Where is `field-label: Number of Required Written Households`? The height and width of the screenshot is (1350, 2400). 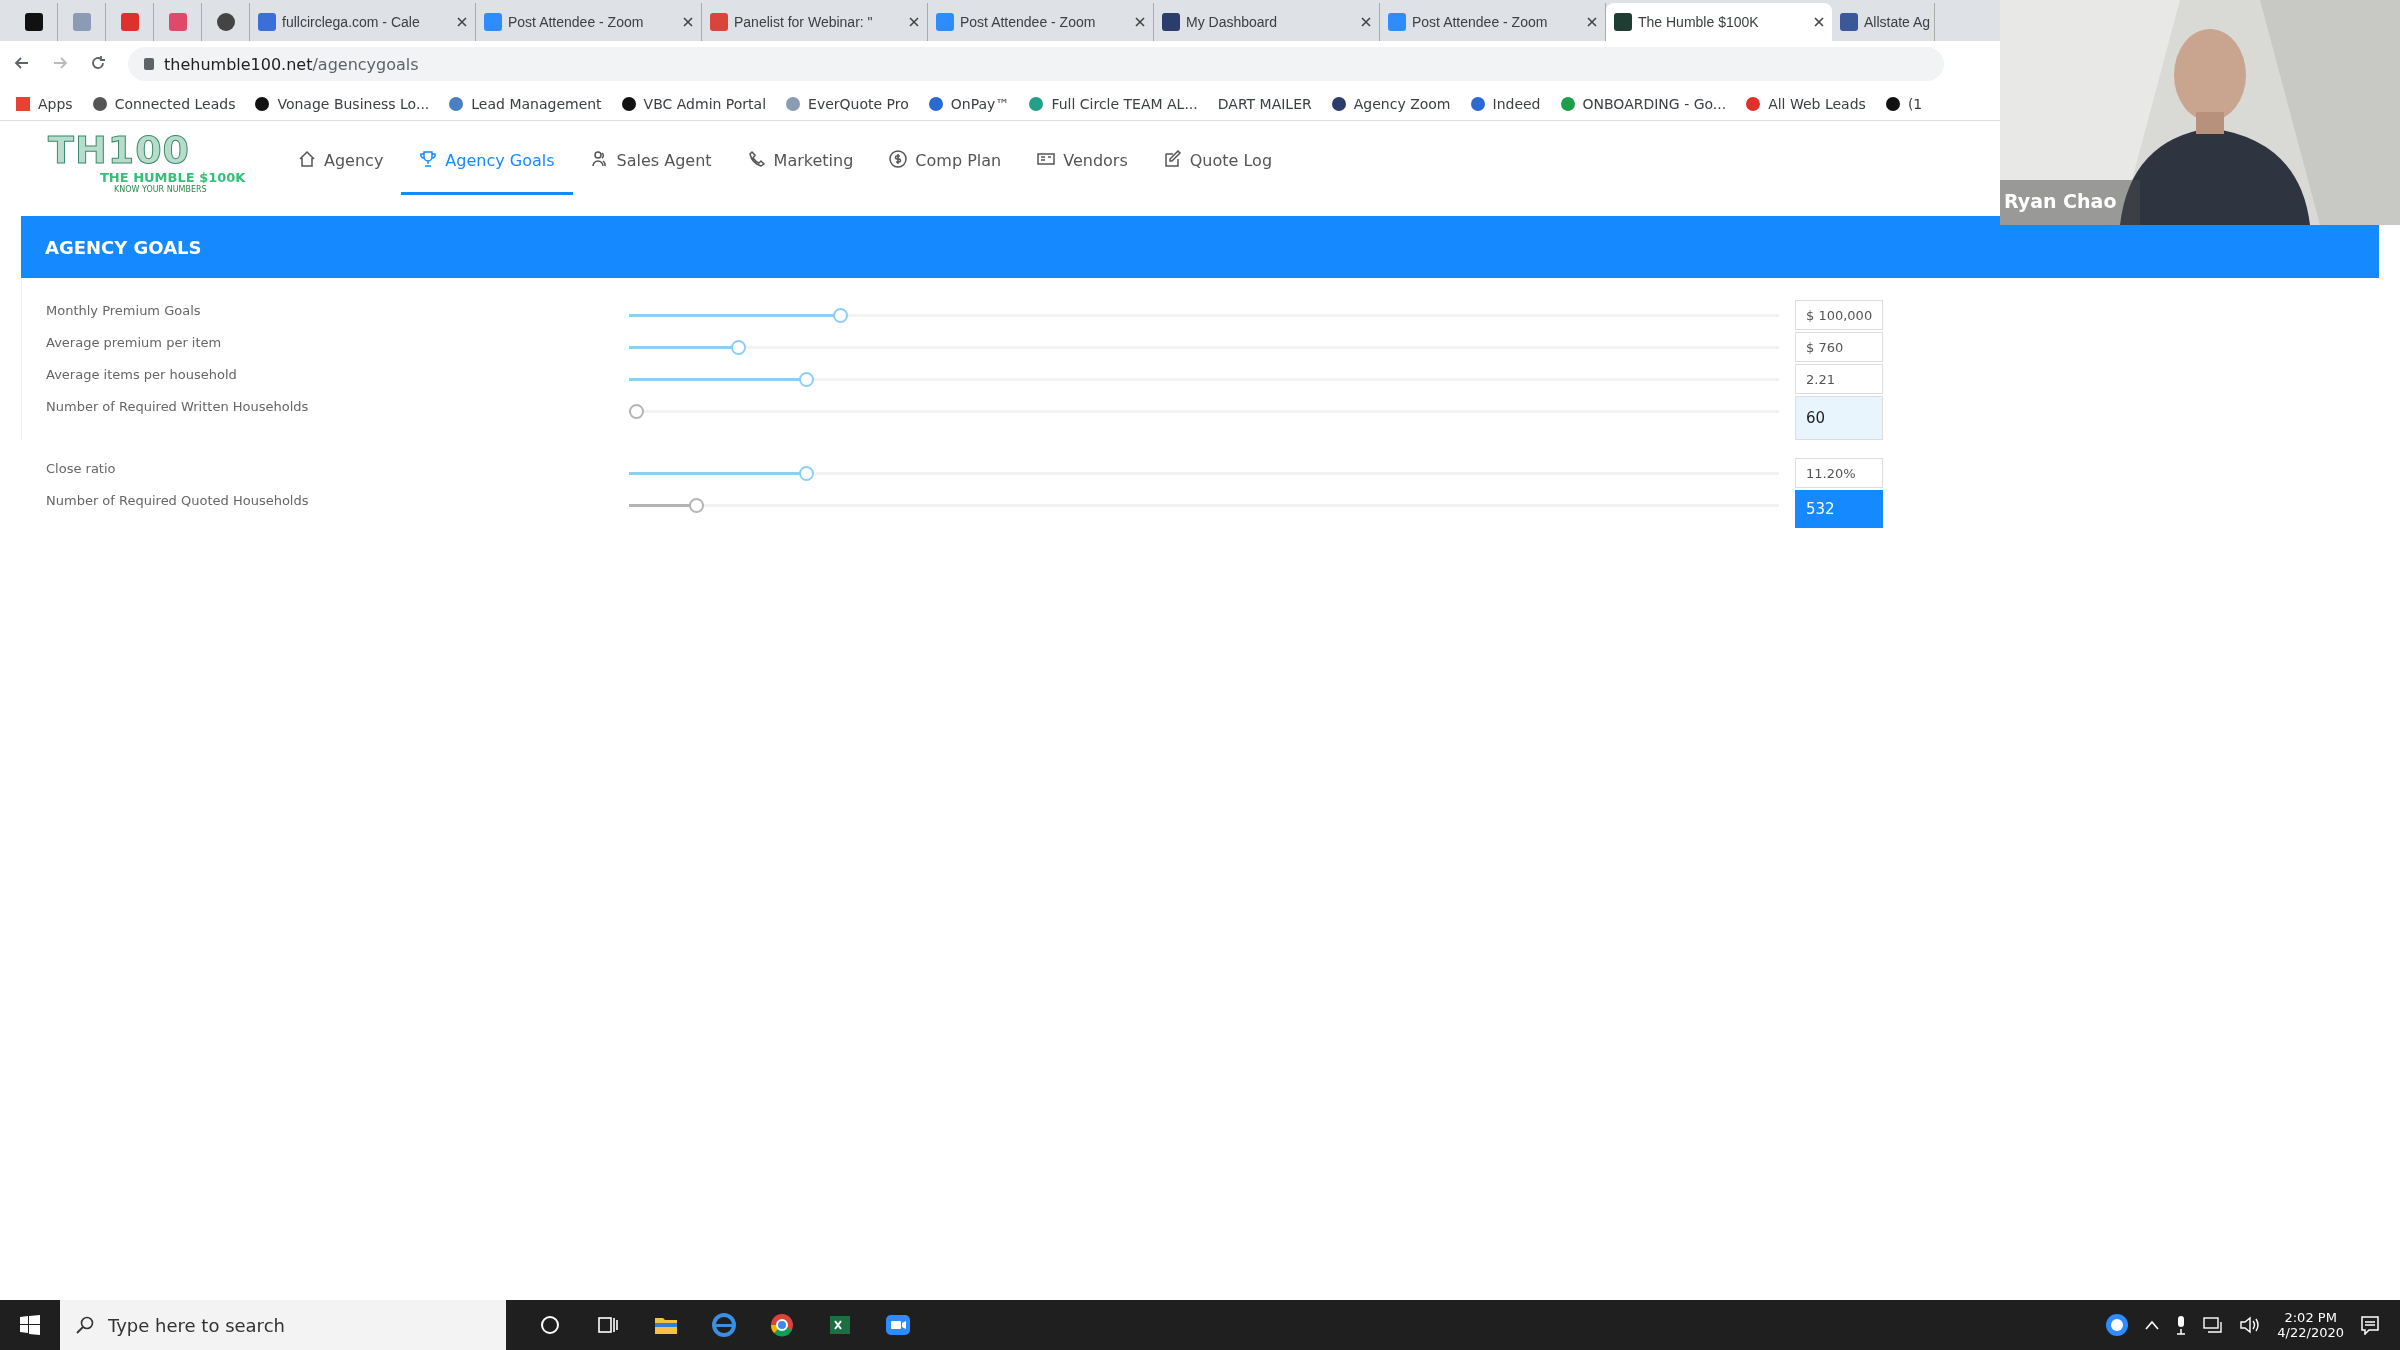
field-label: Number of Required Written Households is located at coordinates (178, 406).